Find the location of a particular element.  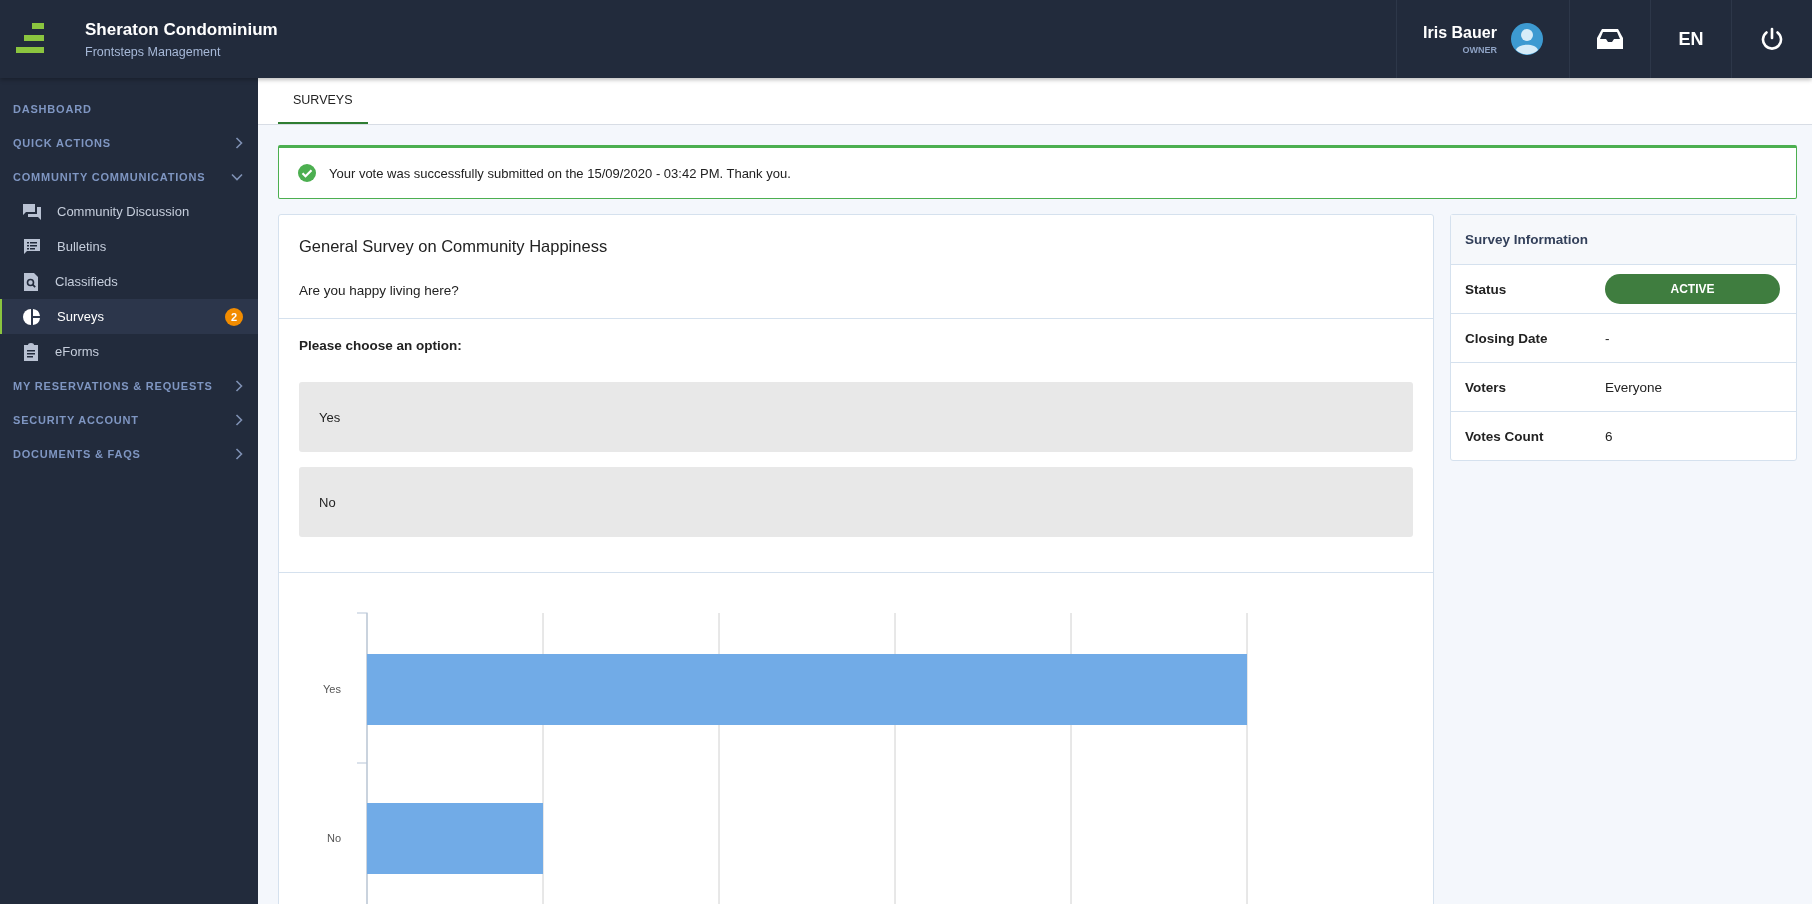

option-button: Yes is located at coordinates (856, 417).